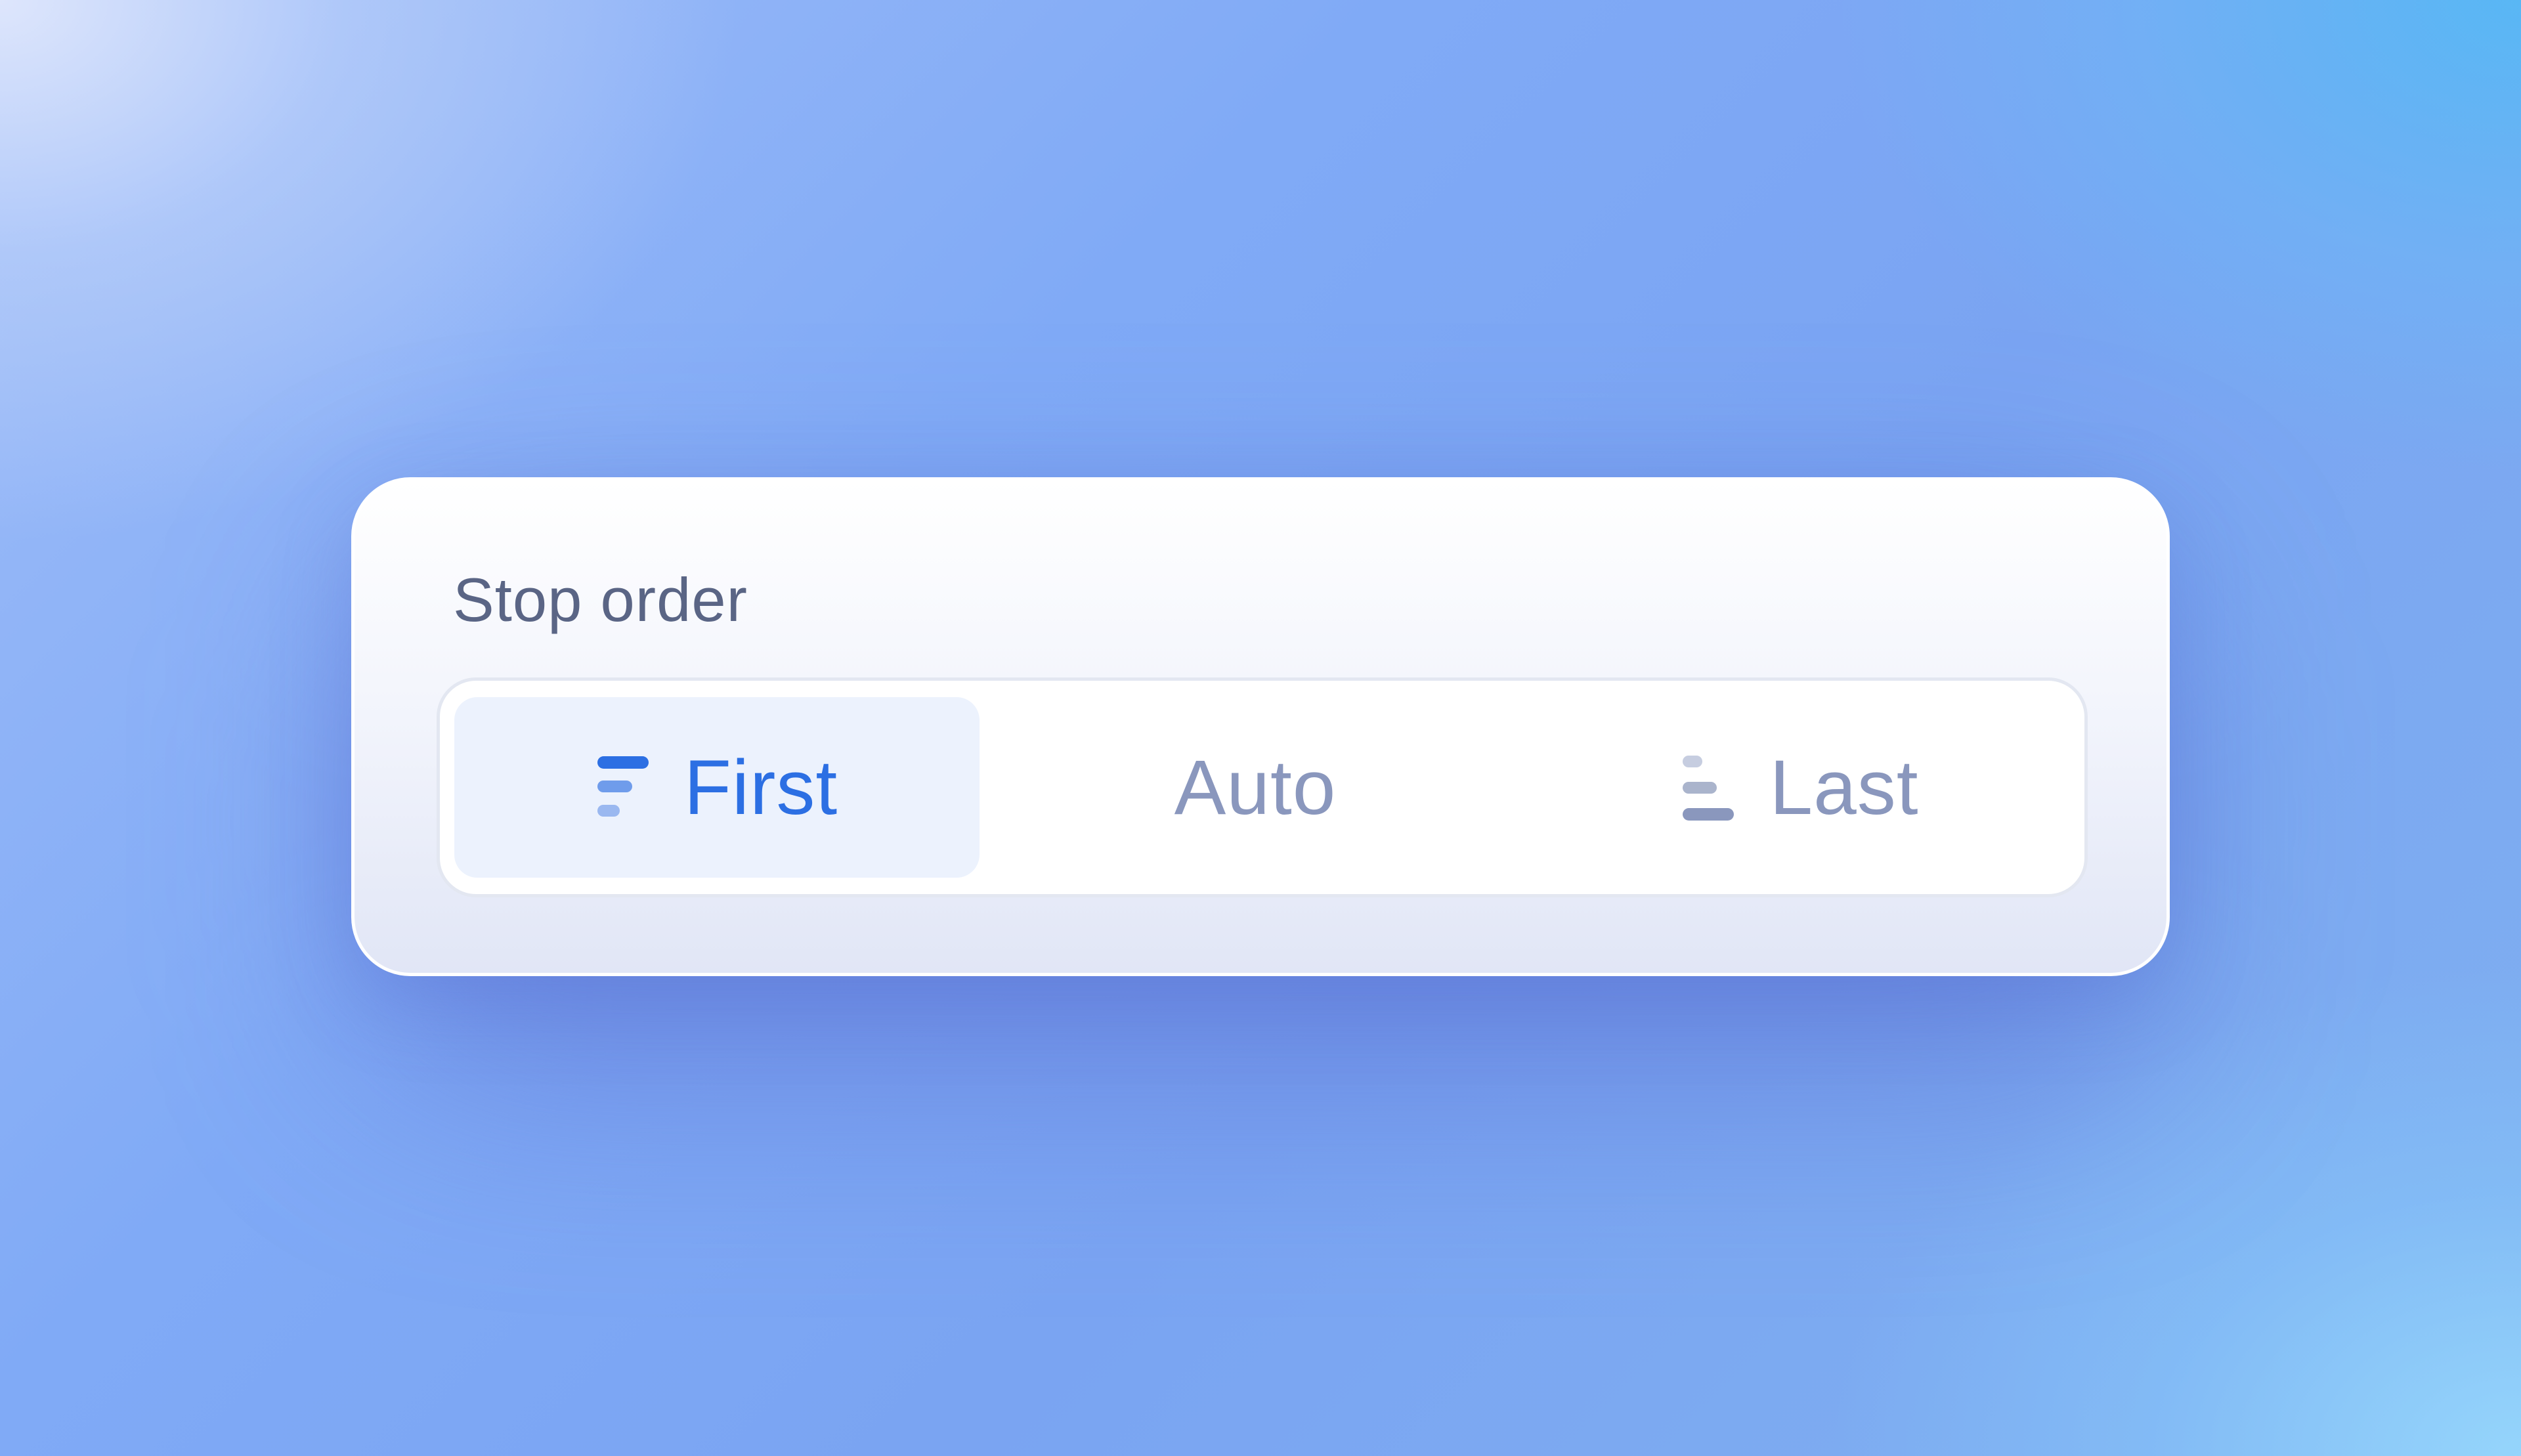 The height and width of the screenshot is (1456, 2521). Describe the element at coordinates (1844, 787) in the screenshot. I see `segment-last-label: Last` at that location.